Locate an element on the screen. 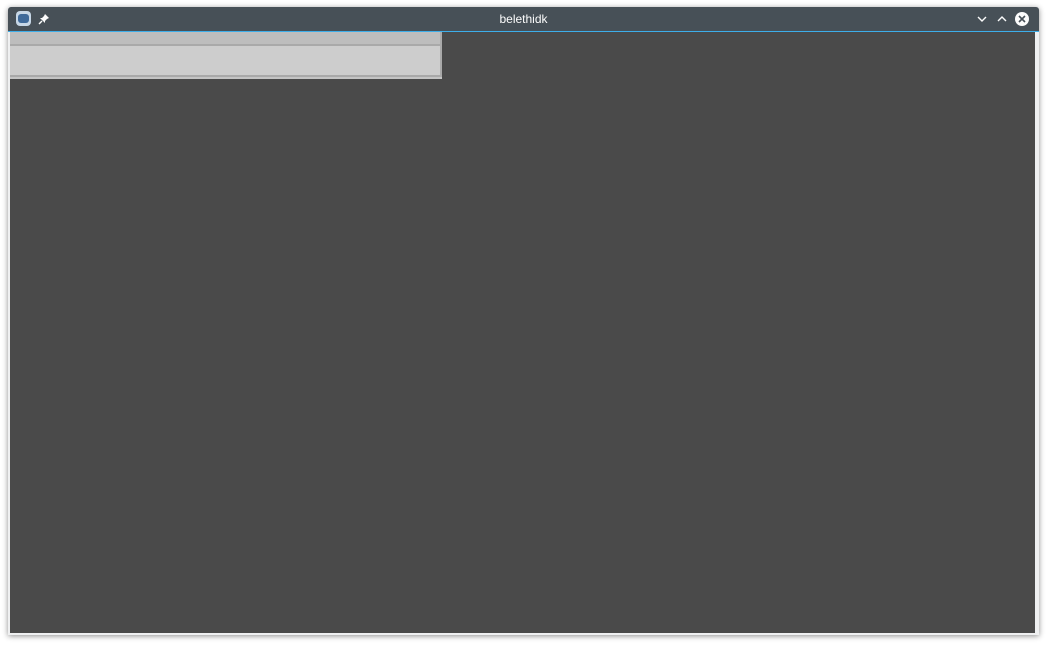  close-icon is located at coordinates (1022, 19).